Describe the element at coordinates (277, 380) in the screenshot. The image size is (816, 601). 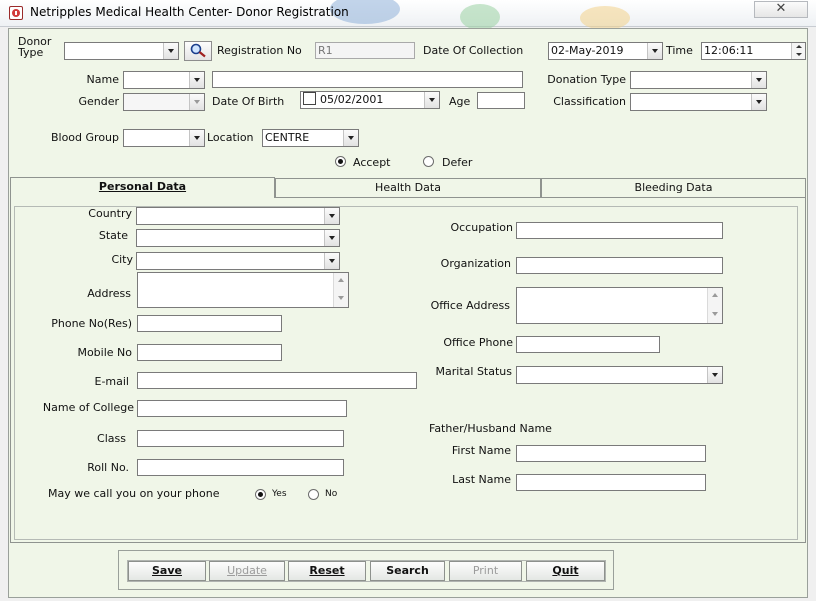
I see `email-input` at that location.